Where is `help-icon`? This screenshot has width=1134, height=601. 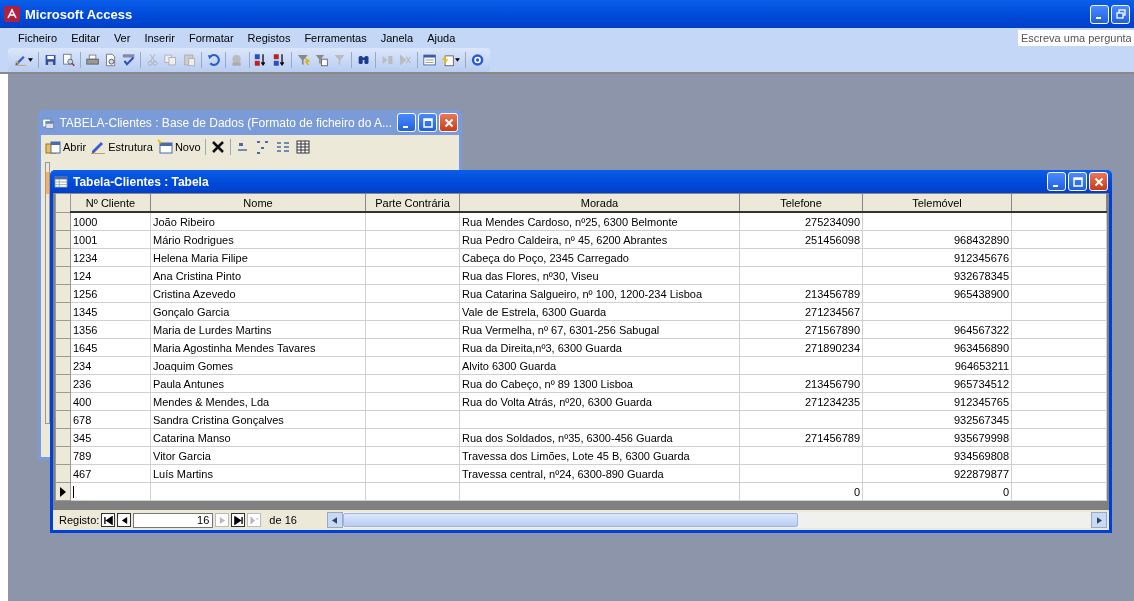
help-icon is located at coordinates (477, 60).